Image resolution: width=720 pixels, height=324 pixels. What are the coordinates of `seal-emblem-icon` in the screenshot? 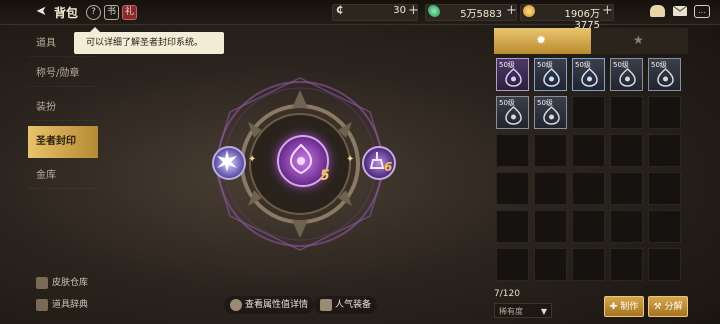 It's located at (301, 159).